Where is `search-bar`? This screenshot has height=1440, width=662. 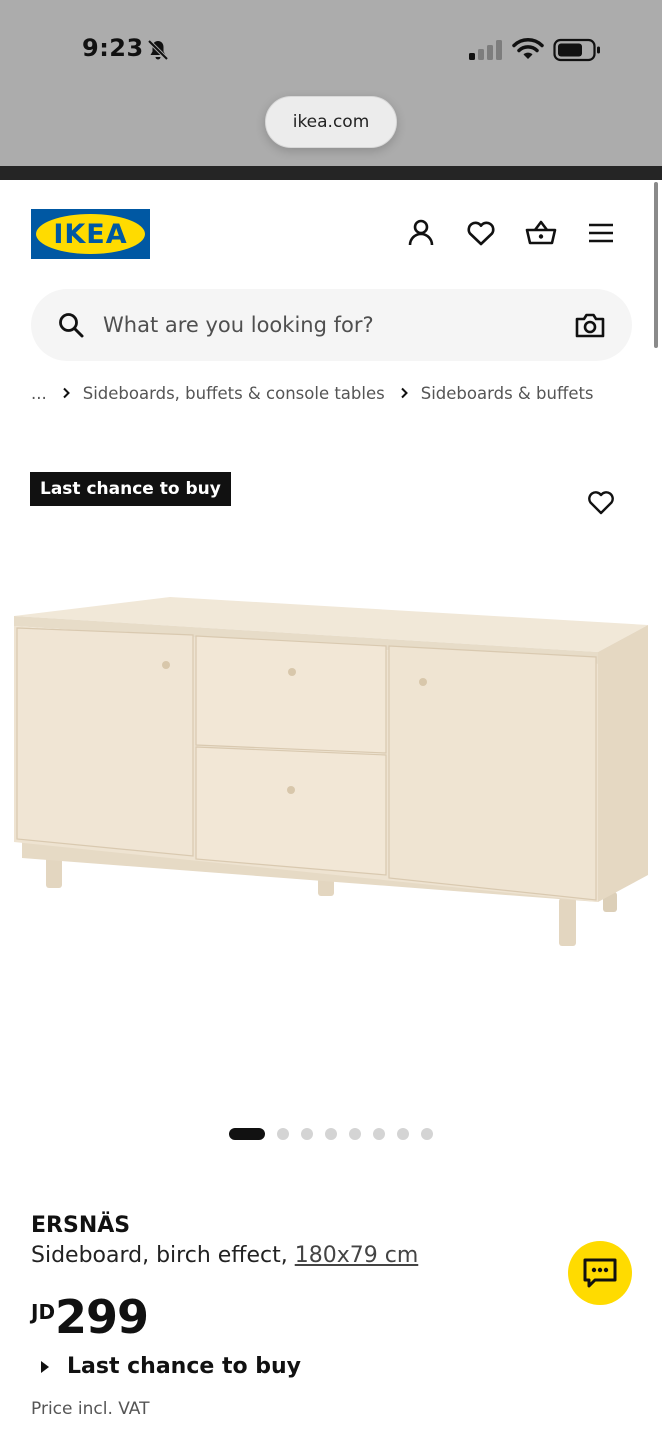 search-bar is located at coordinates (331, 325).